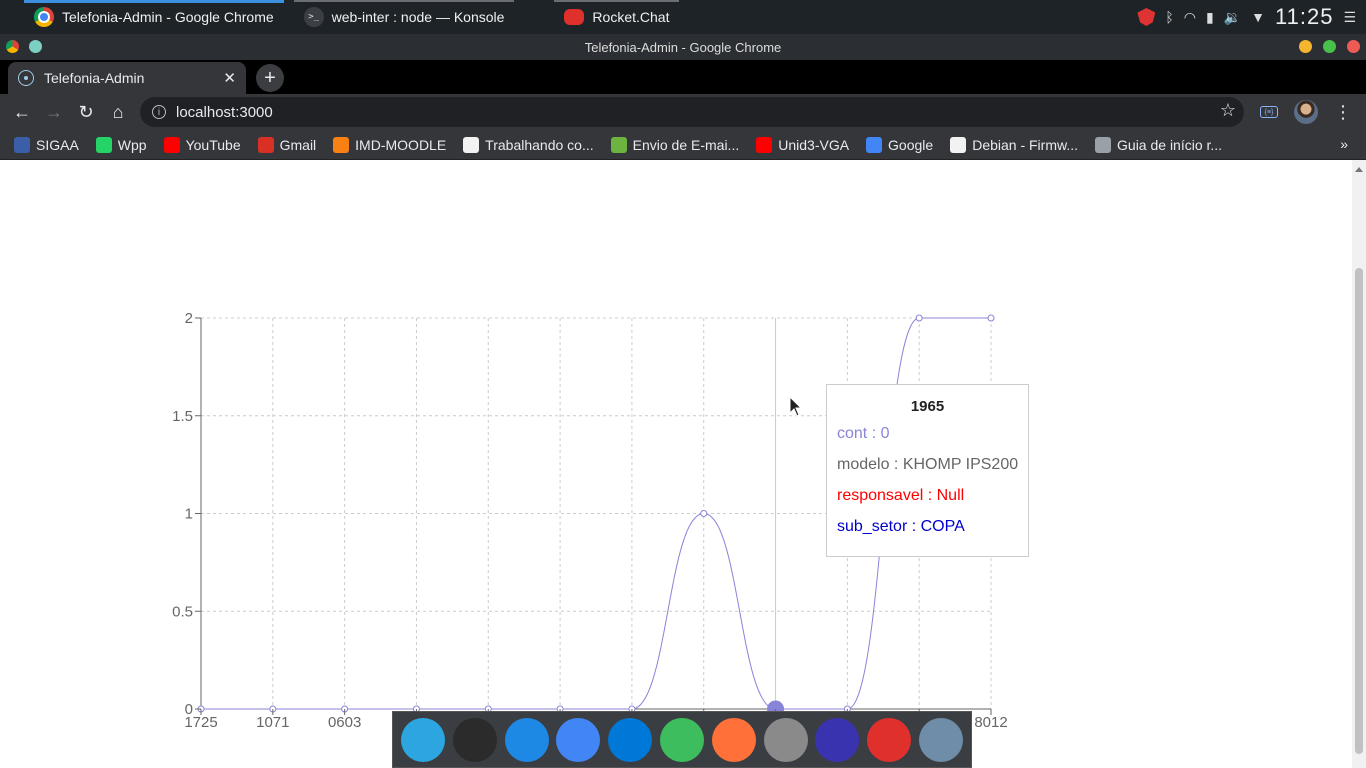  I want to click on bookmark-label: SIGAA, so click(57, 144).